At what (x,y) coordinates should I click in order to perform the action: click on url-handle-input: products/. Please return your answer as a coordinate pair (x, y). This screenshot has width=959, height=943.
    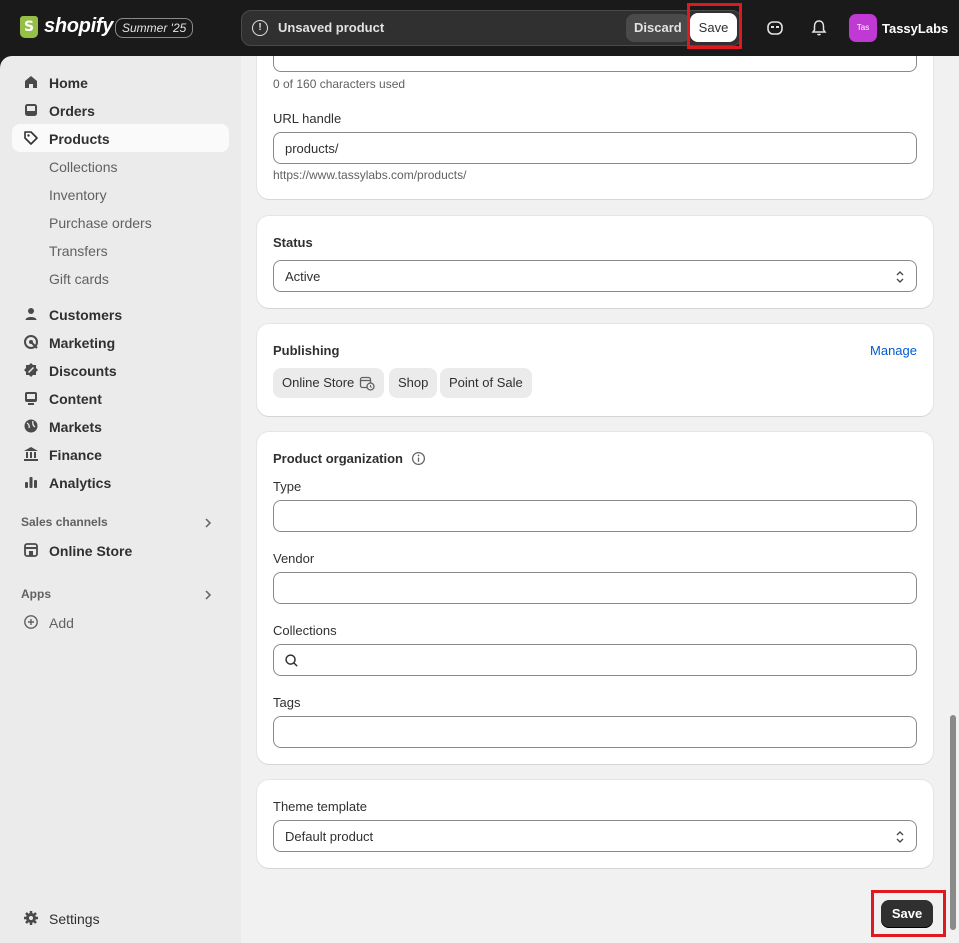
    Looking at the image, I should click on (595, 148).